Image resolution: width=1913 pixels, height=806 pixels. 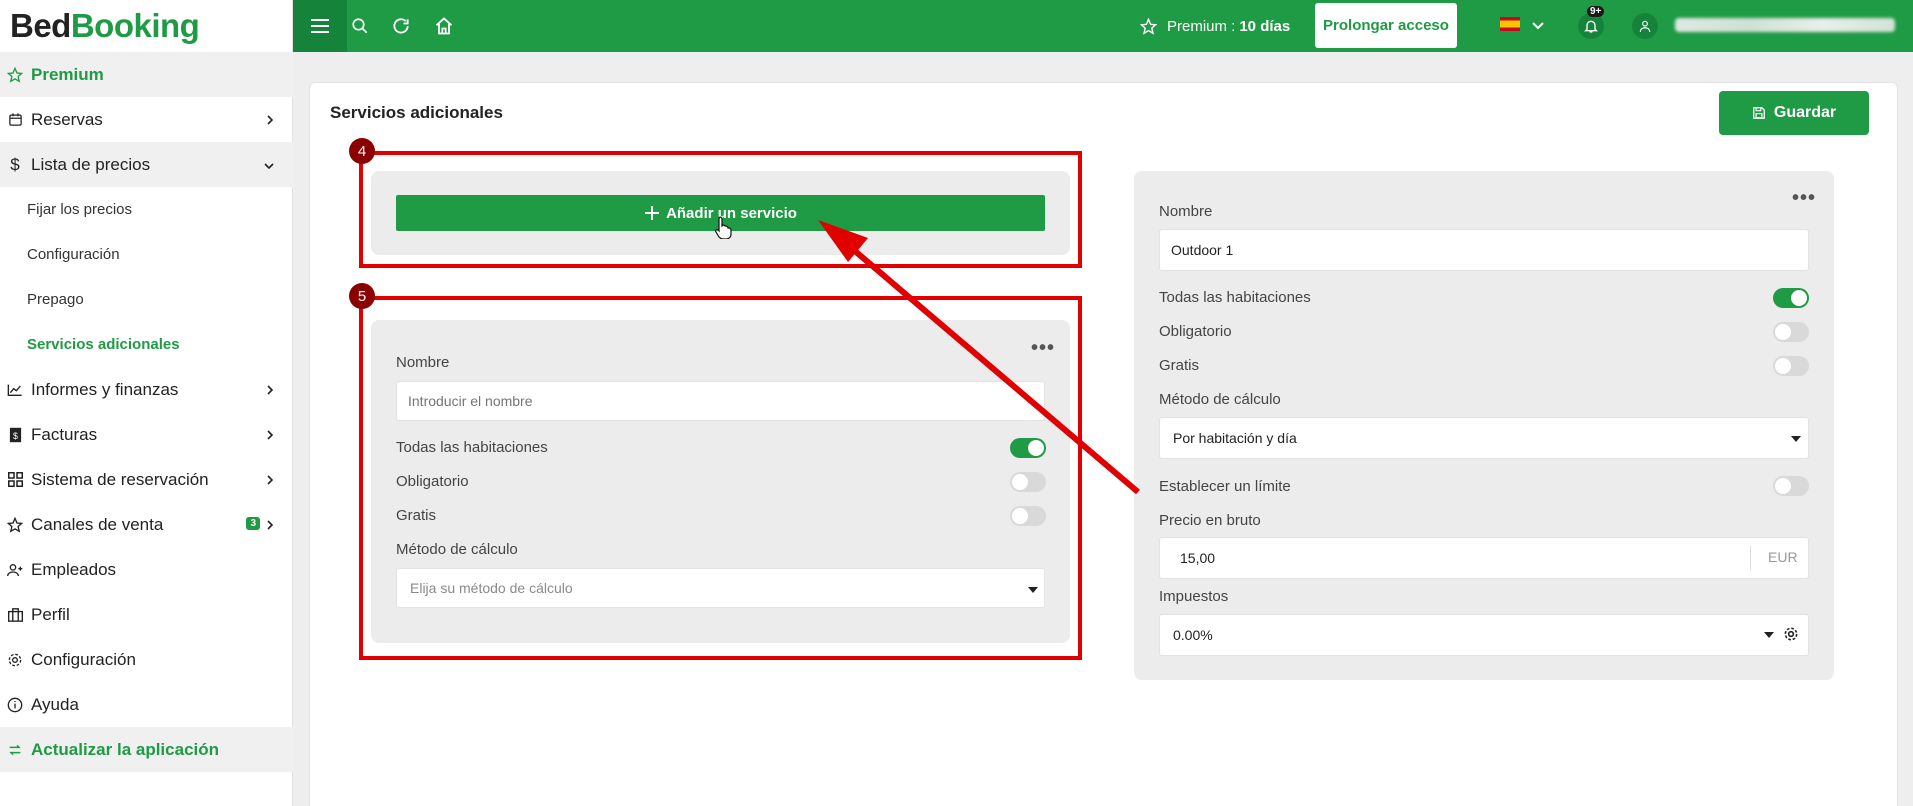 What do you see at coordinates (723, 229) in the screenshot?
I see `hand-cursor-icon` at bounding box center [723, 229].